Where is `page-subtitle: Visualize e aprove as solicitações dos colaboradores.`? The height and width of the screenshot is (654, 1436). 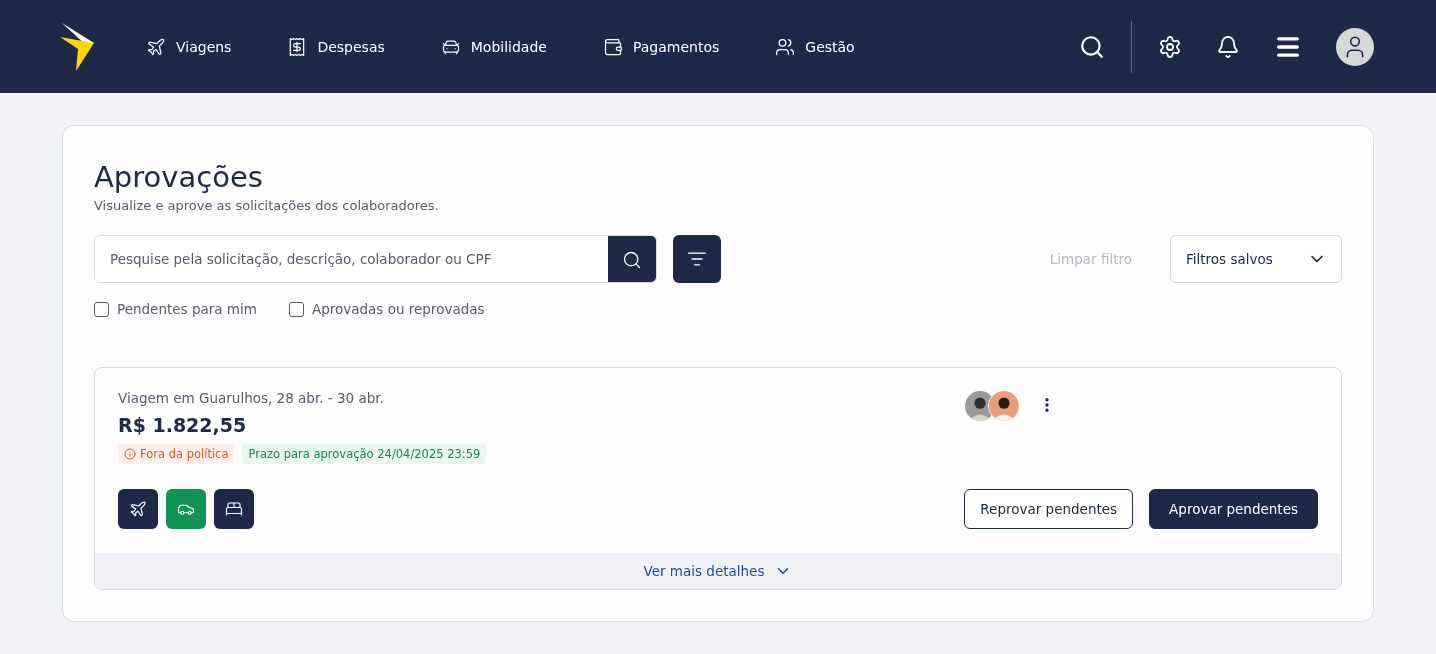 page-subtitle: Visualize e aprove as solicitações dos colaboradores. is located at coordinates (267, 205).